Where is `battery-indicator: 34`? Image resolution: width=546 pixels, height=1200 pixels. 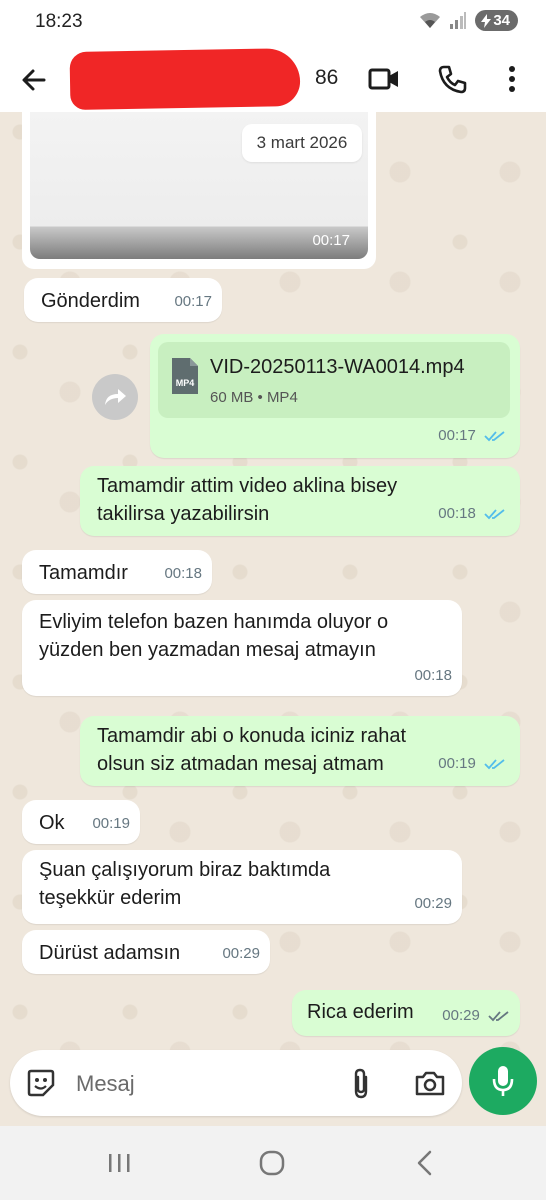 battery-indicator: 34 is located at coordinates (496, 20).